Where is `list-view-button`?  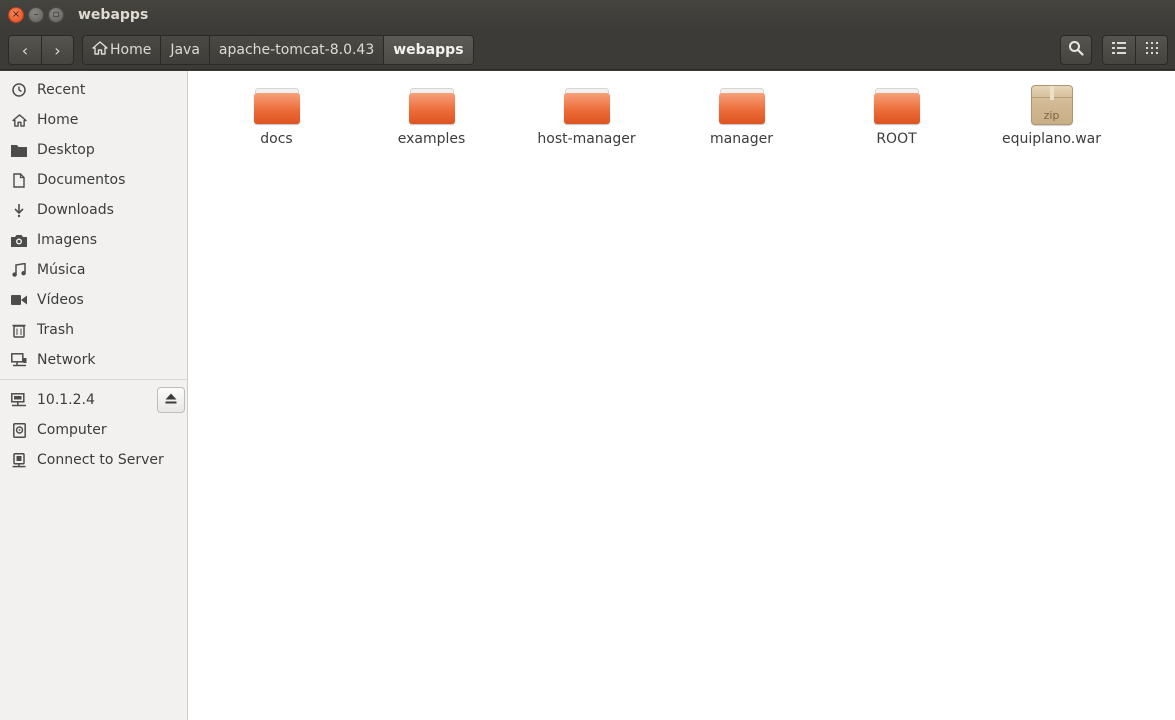 list-view-button is located at coordinates (1119, 50).